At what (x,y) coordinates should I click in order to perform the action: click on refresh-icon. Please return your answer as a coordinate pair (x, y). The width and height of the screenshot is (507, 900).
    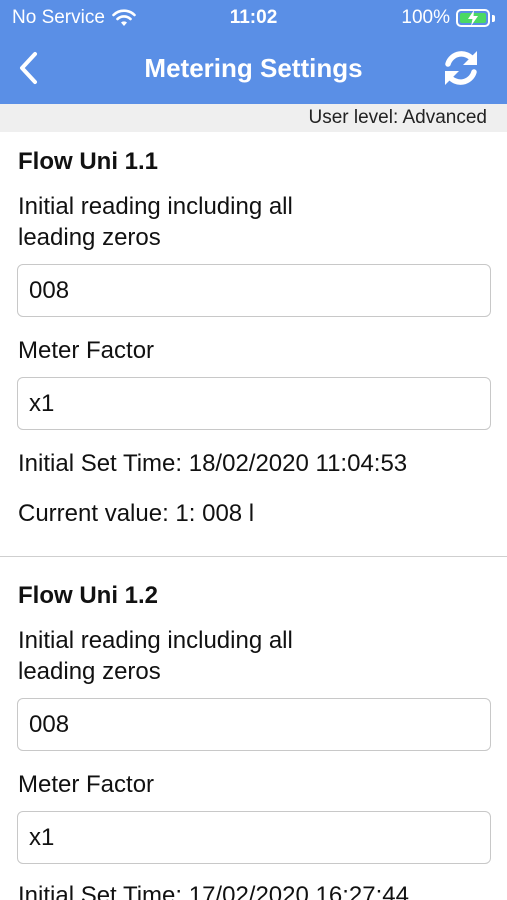
    Looking at the image, I should click on (461, 68).